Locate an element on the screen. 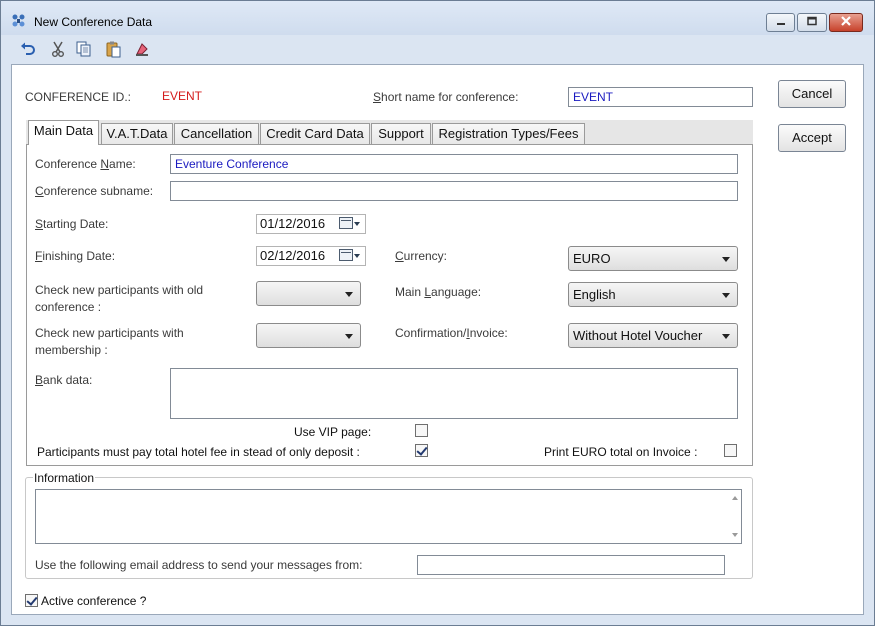  maximize-button is located at coordinates (812, 22).